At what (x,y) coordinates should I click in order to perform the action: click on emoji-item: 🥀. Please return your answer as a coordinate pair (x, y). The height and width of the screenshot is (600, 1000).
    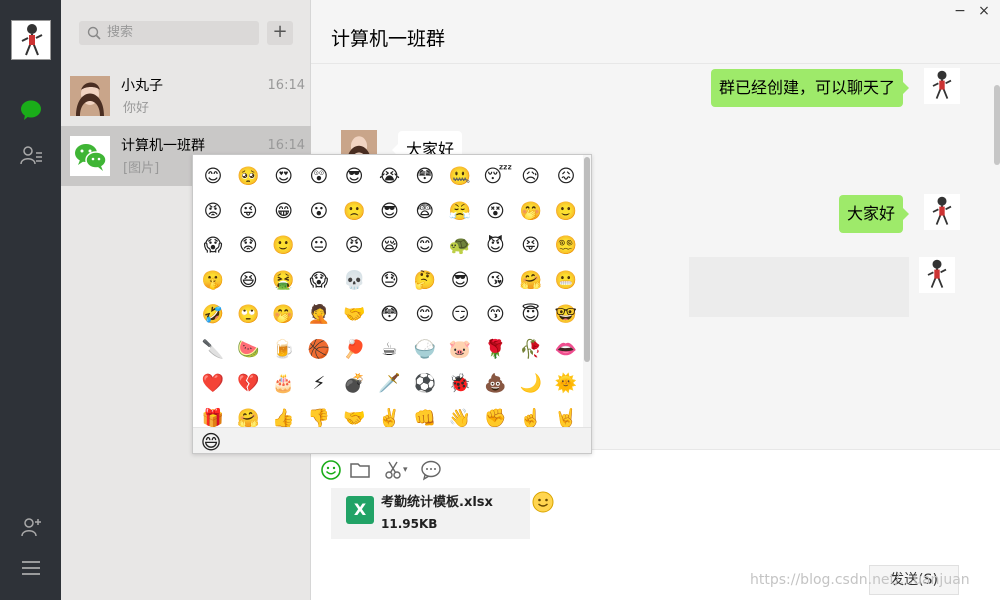
    Looking at the image, I should click on (531, 350).